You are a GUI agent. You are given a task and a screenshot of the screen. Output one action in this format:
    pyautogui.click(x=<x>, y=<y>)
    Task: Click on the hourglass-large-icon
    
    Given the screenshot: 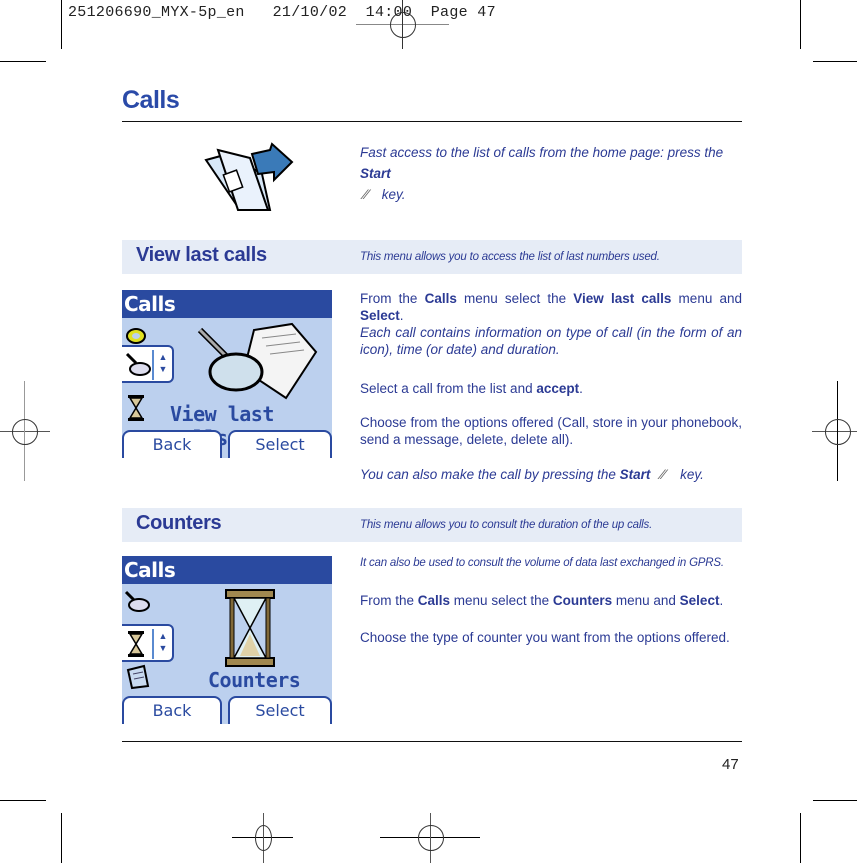 What is the action you would take?
    pyautogui.click(x=250, y=628)
    